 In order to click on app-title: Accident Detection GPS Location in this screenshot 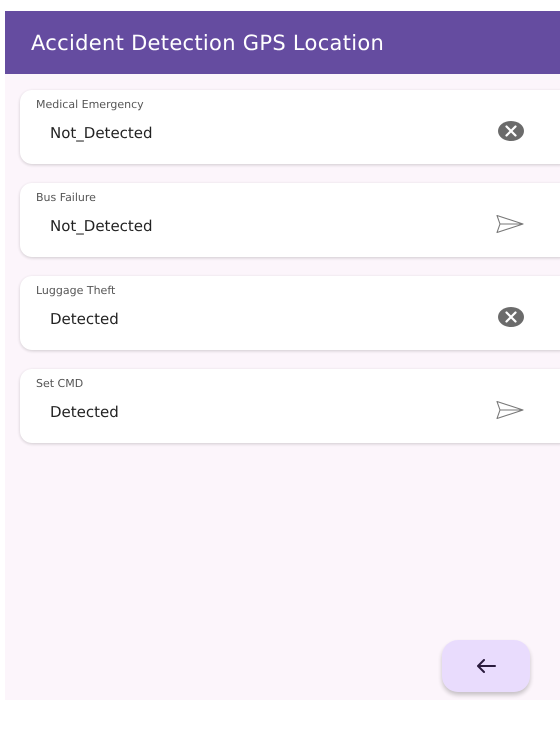, I will do `click(207, 42)`.